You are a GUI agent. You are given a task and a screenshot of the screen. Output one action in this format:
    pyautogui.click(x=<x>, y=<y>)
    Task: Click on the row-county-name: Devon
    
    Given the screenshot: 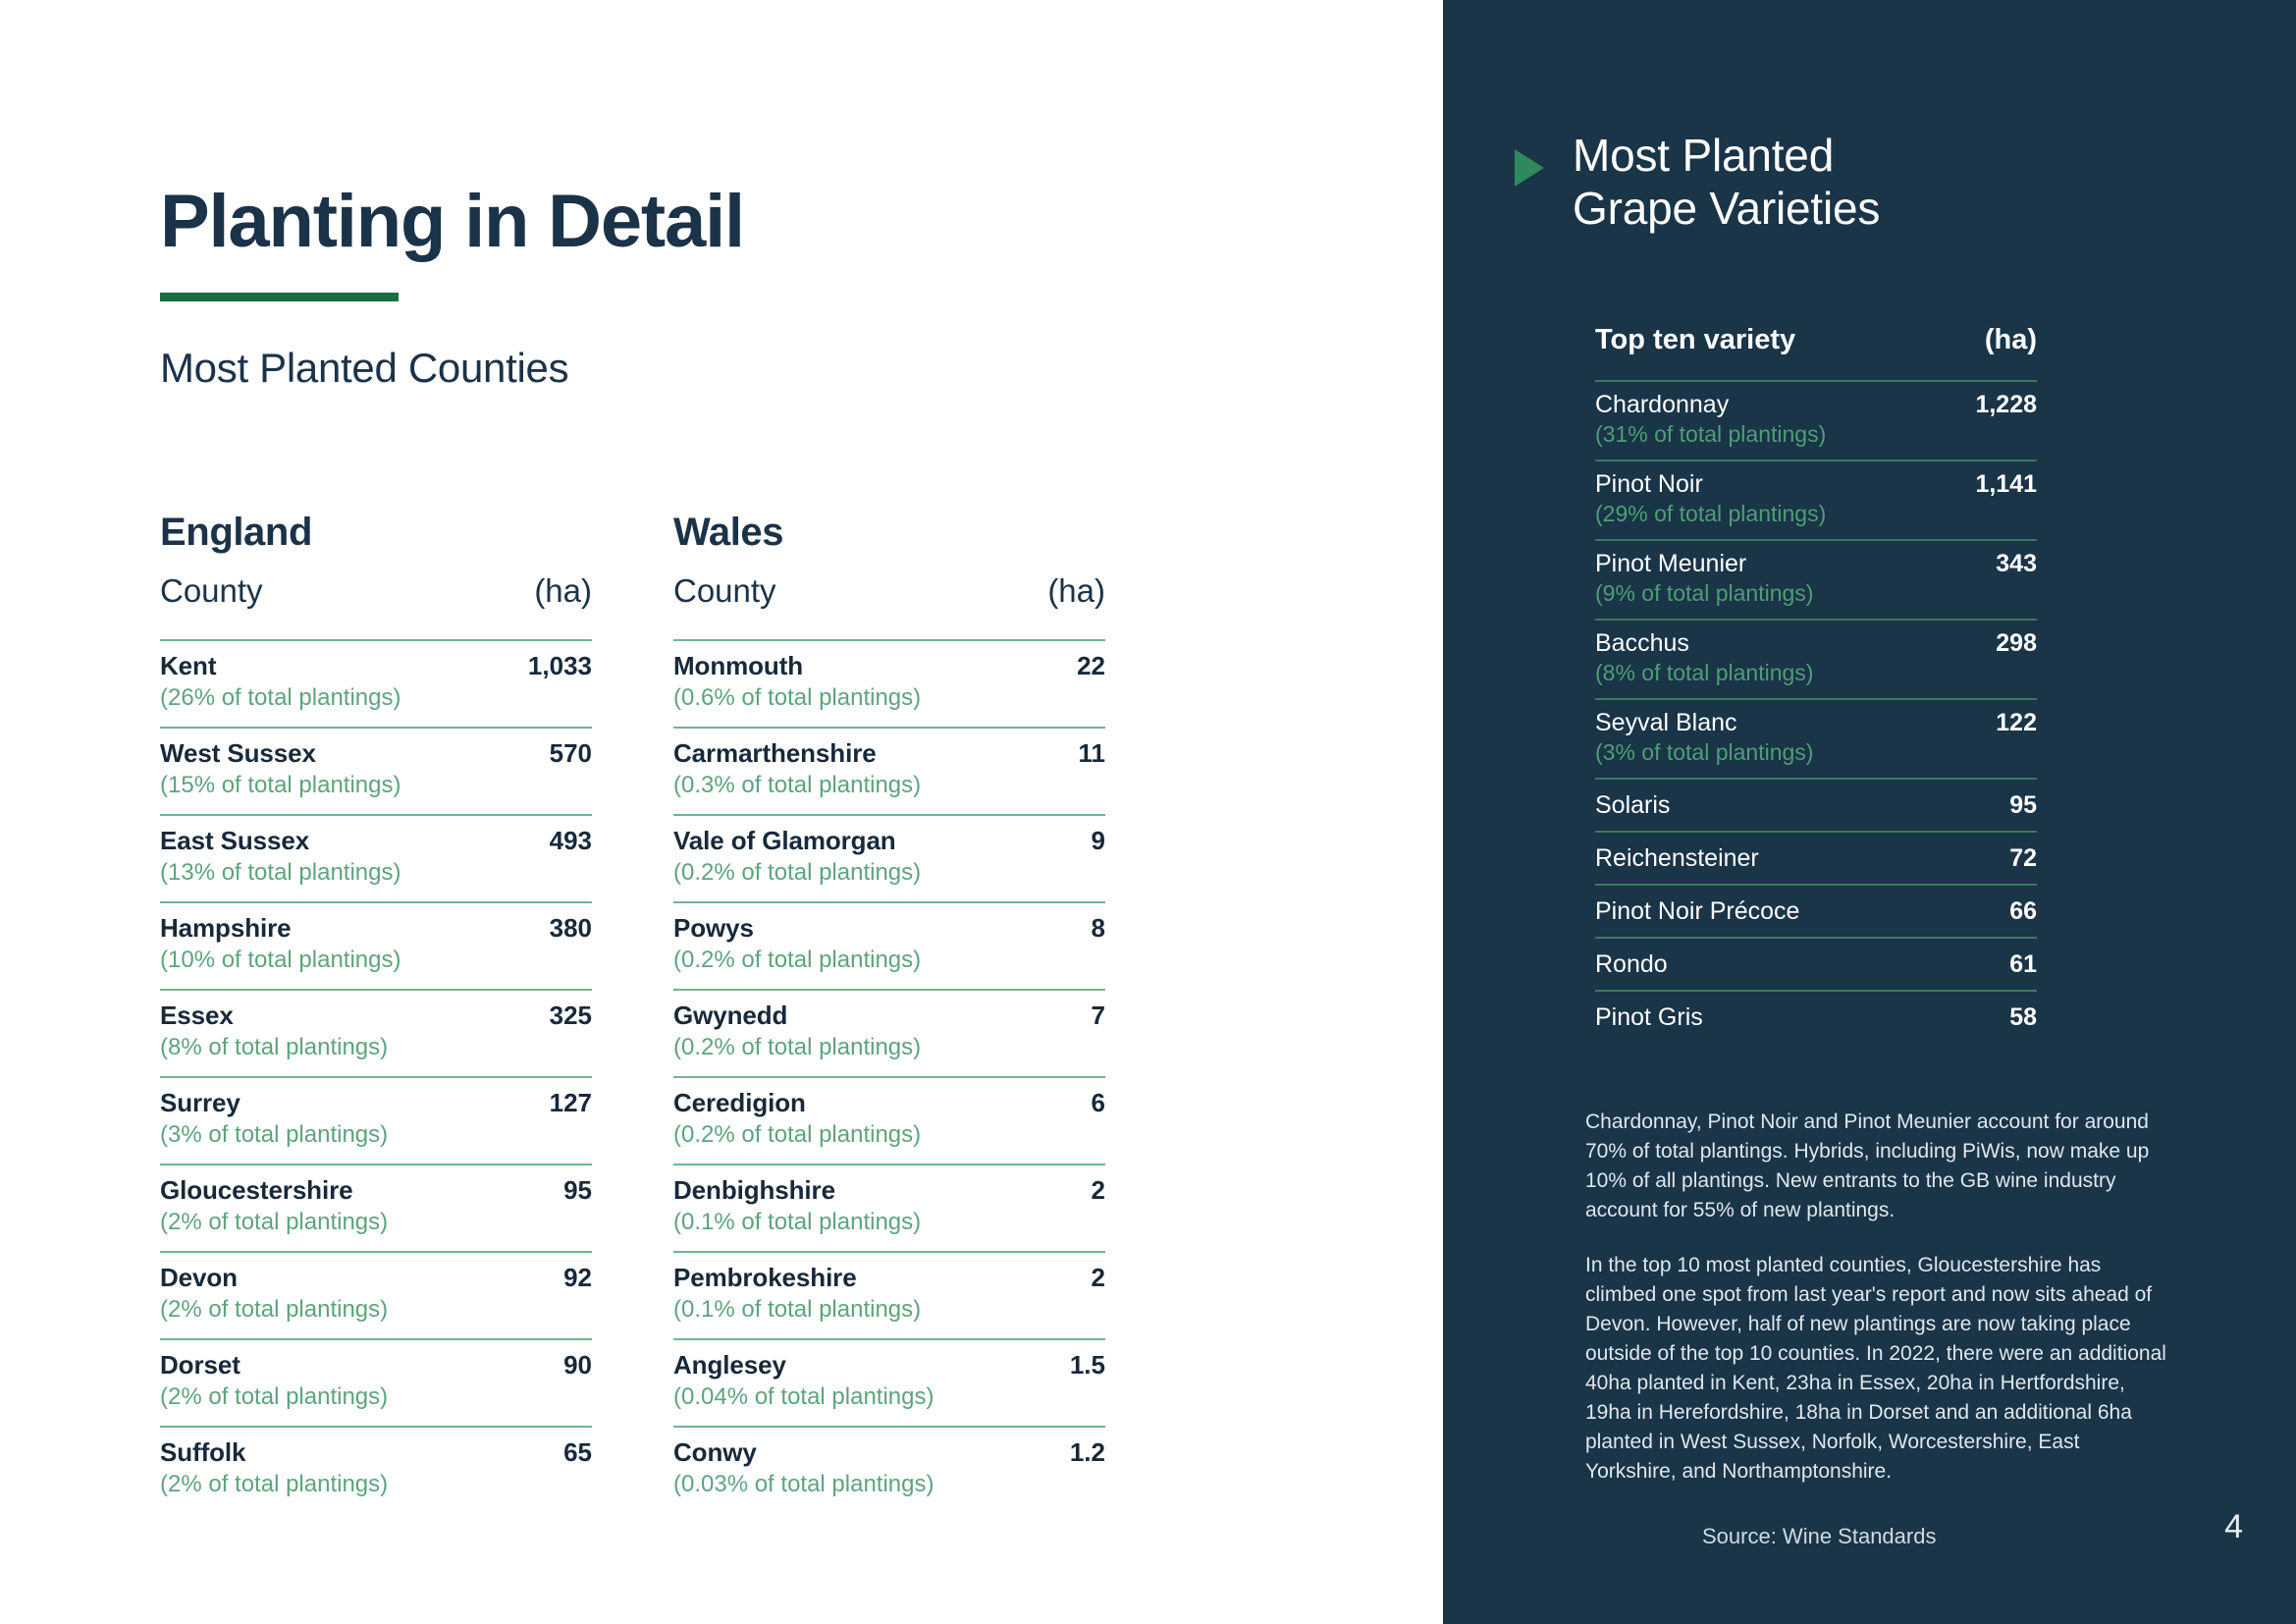 What is the action you would take?
    pyautogui.click(x=199, y=1277)
    